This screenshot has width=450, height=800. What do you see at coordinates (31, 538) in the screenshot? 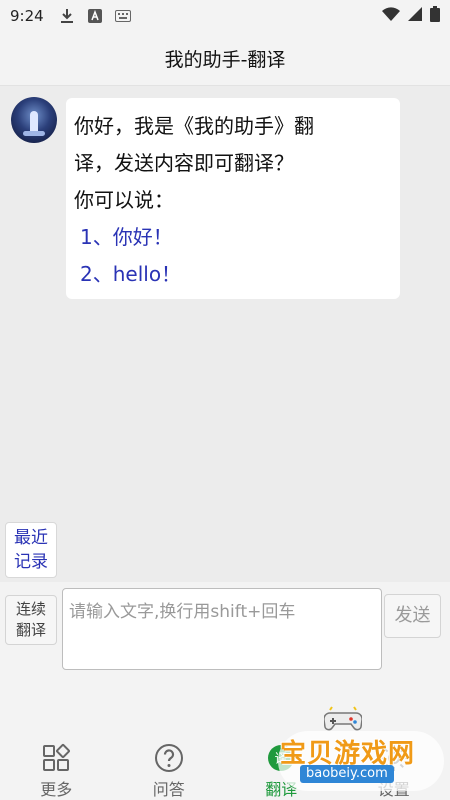
I see `recent-records-label-line1: 最近` at bounding box center [31, 538].